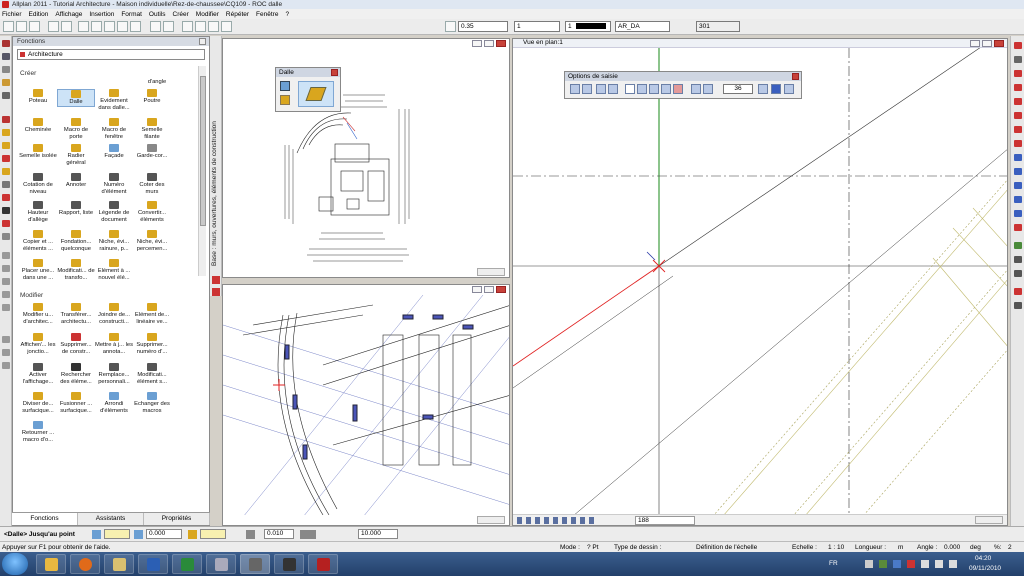 The image size is (1024, 576). I want to click on x-coordinate-field, so click(117, 534).